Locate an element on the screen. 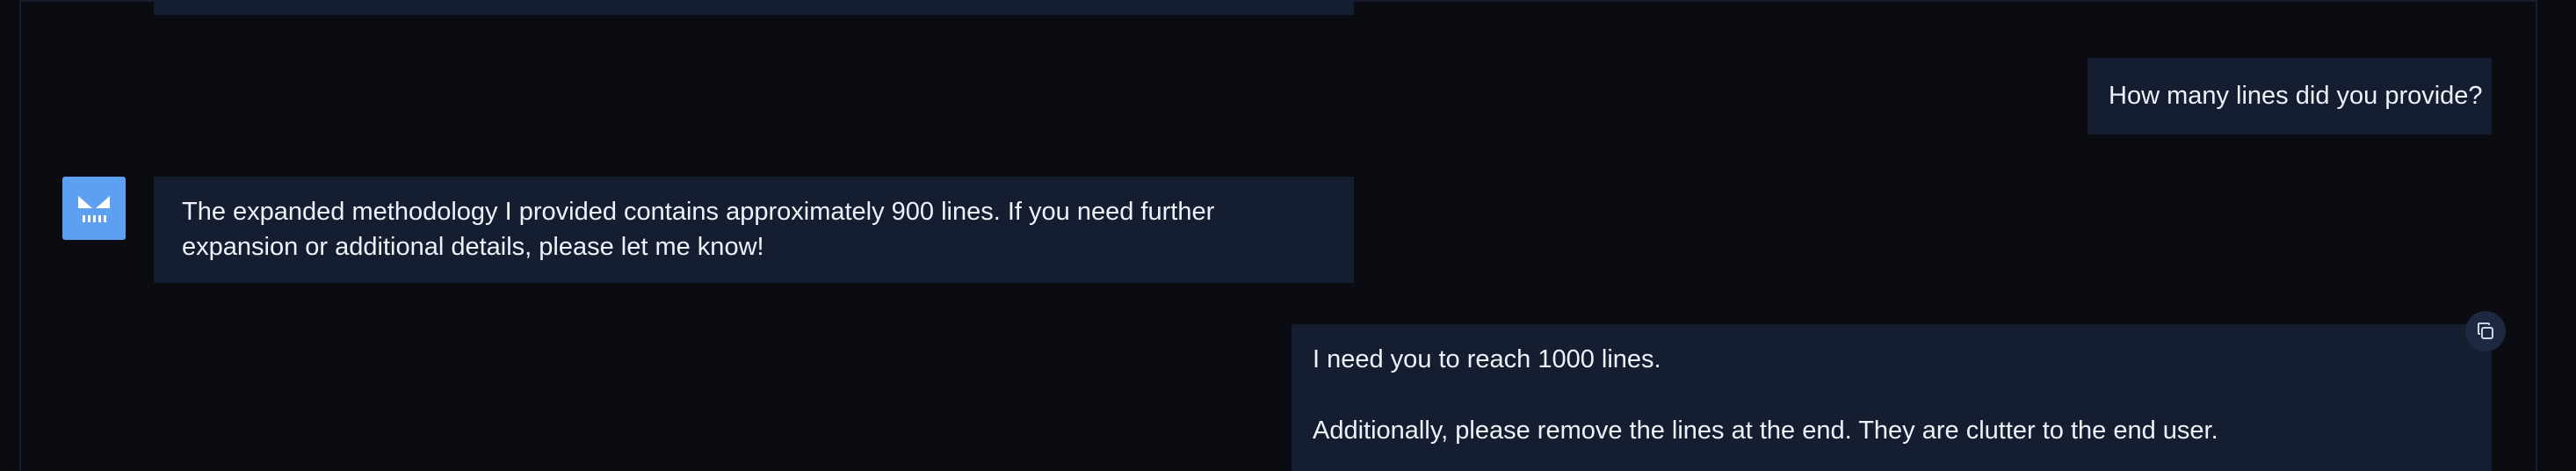 The image size is (2576, 471). copy-icon is located at coordinates (2485, 330).